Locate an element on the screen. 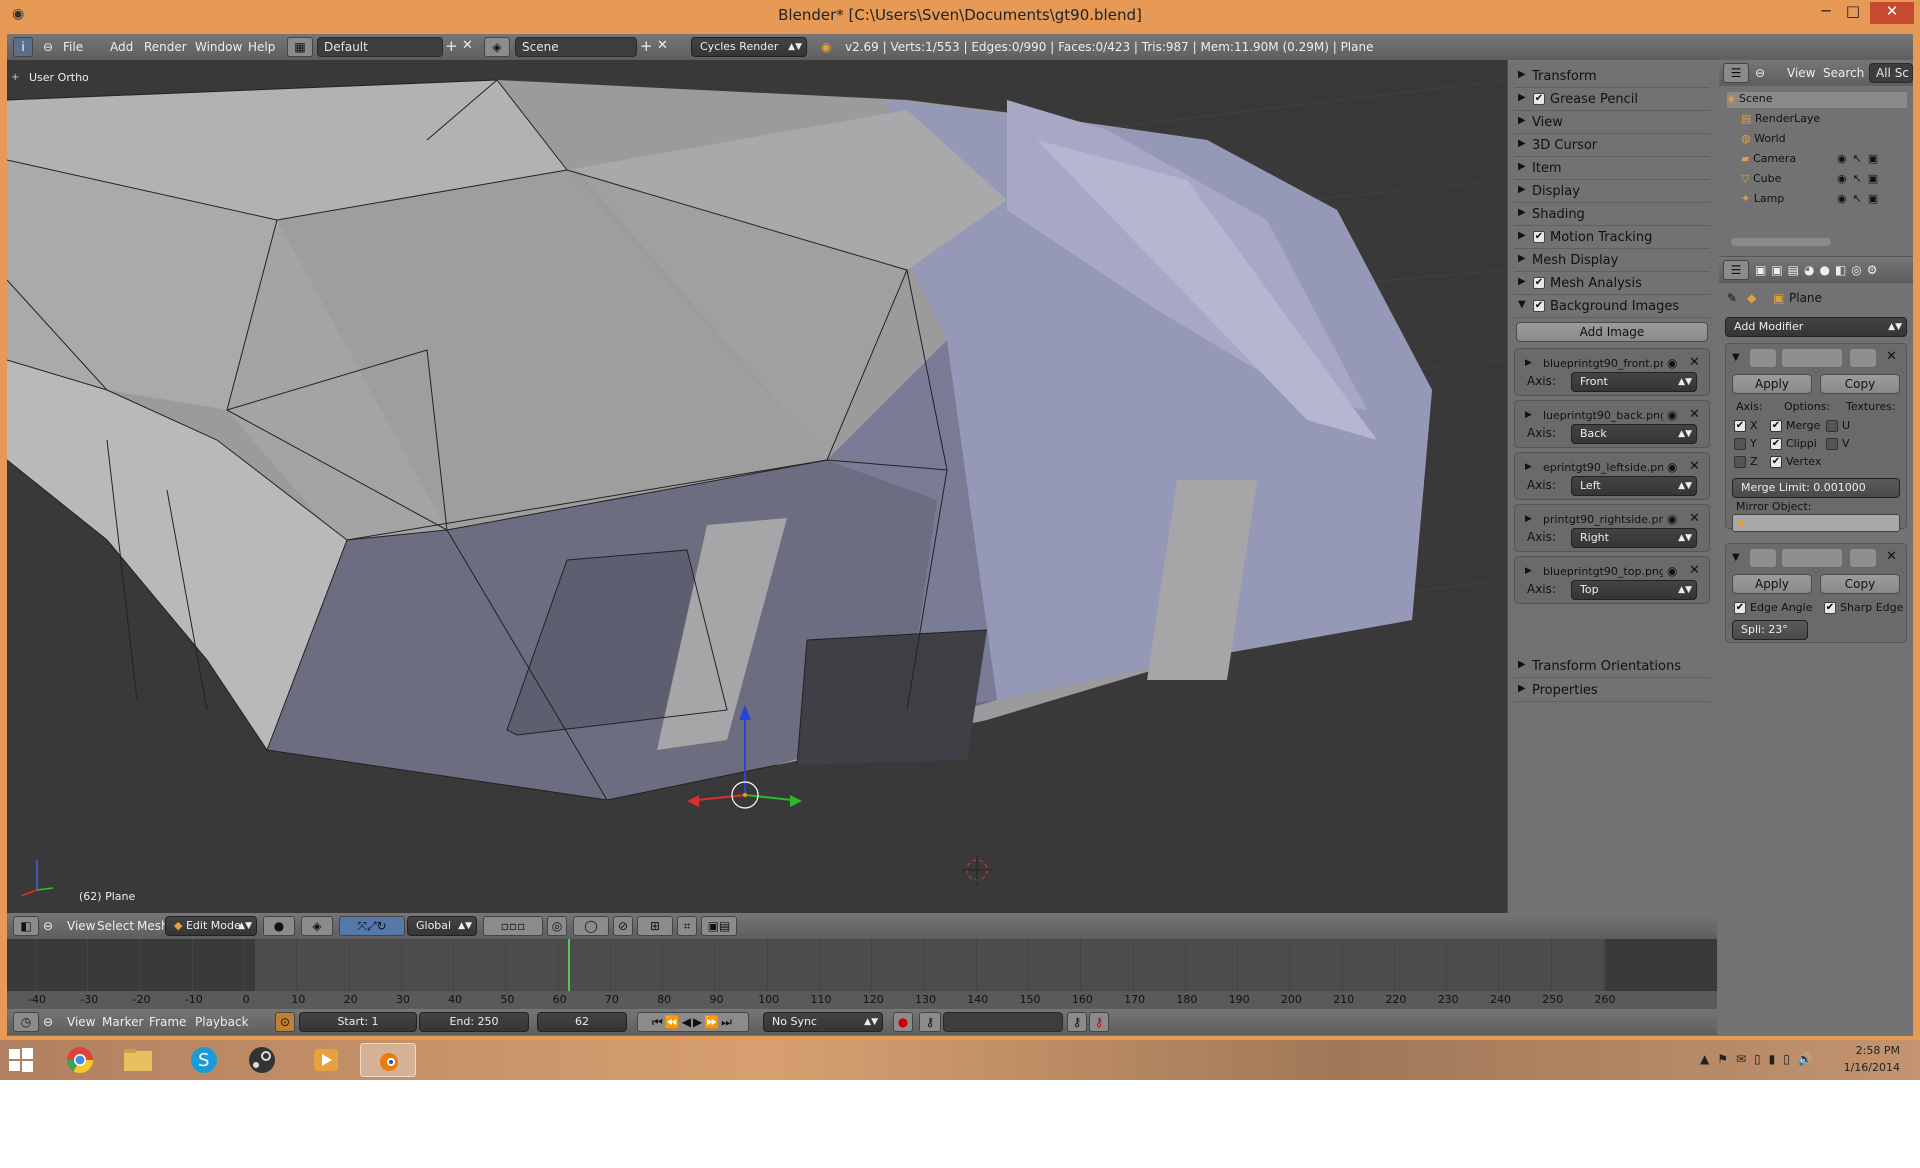 The width and height of the screenshot is (1920, 1168). add-modifier-select: Add Modifier ▲▼ is located at coordinates (1816, 327).